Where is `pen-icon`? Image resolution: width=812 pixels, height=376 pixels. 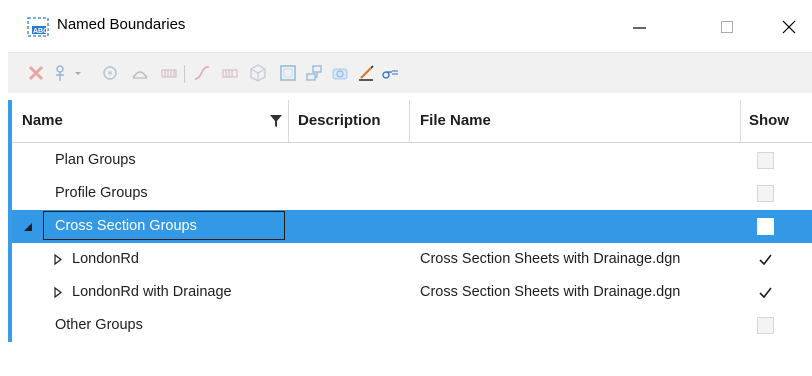 pen-icon is located at coordinates (366, 73).